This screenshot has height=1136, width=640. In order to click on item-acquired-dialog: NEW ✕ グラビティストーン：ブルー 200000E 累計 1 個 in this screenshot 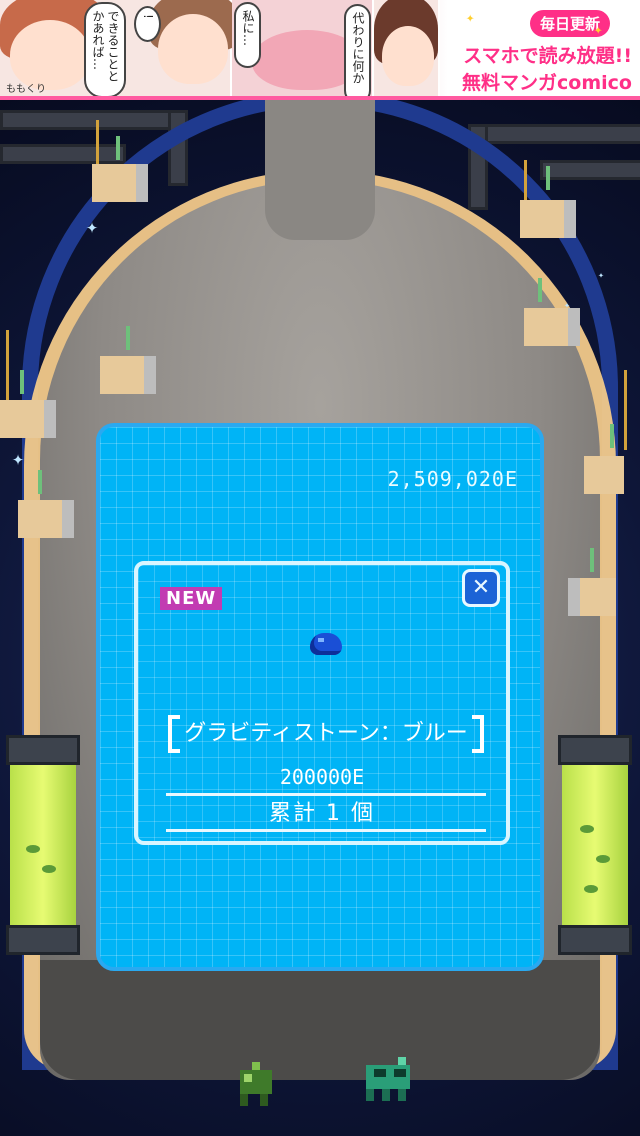, I will do `click(322, 703)`.